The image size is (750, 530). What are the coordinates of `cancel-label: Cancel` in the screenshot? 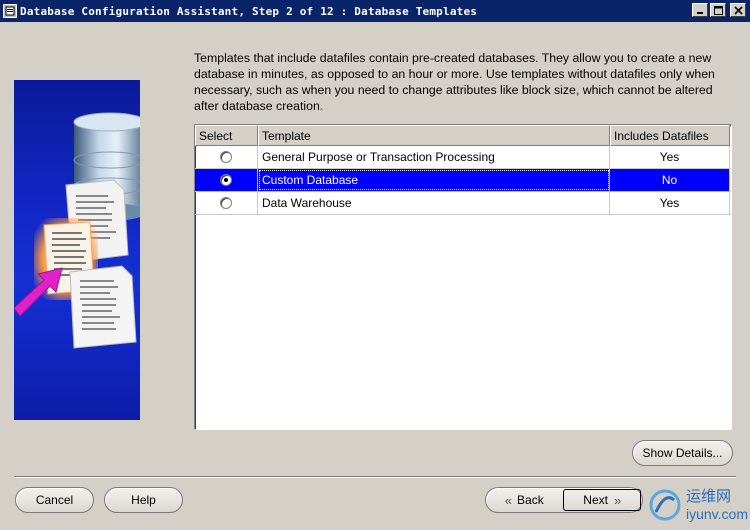 It's located at (54, 500).